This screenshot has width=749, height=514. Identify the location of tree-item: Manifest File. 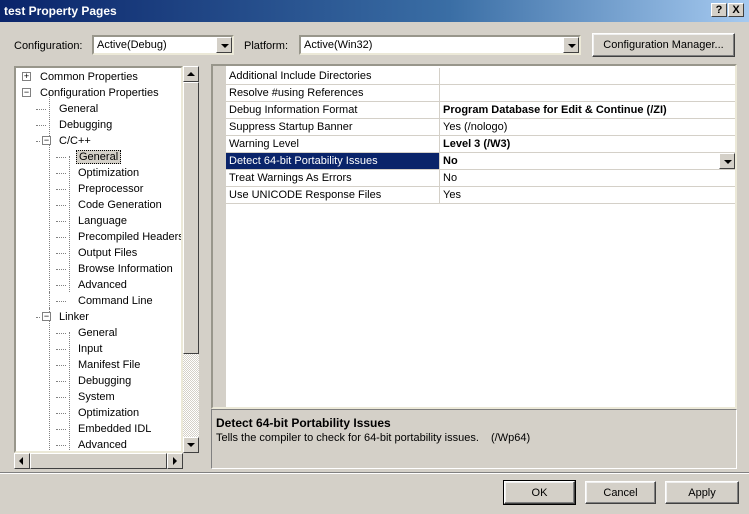
(109, 365).